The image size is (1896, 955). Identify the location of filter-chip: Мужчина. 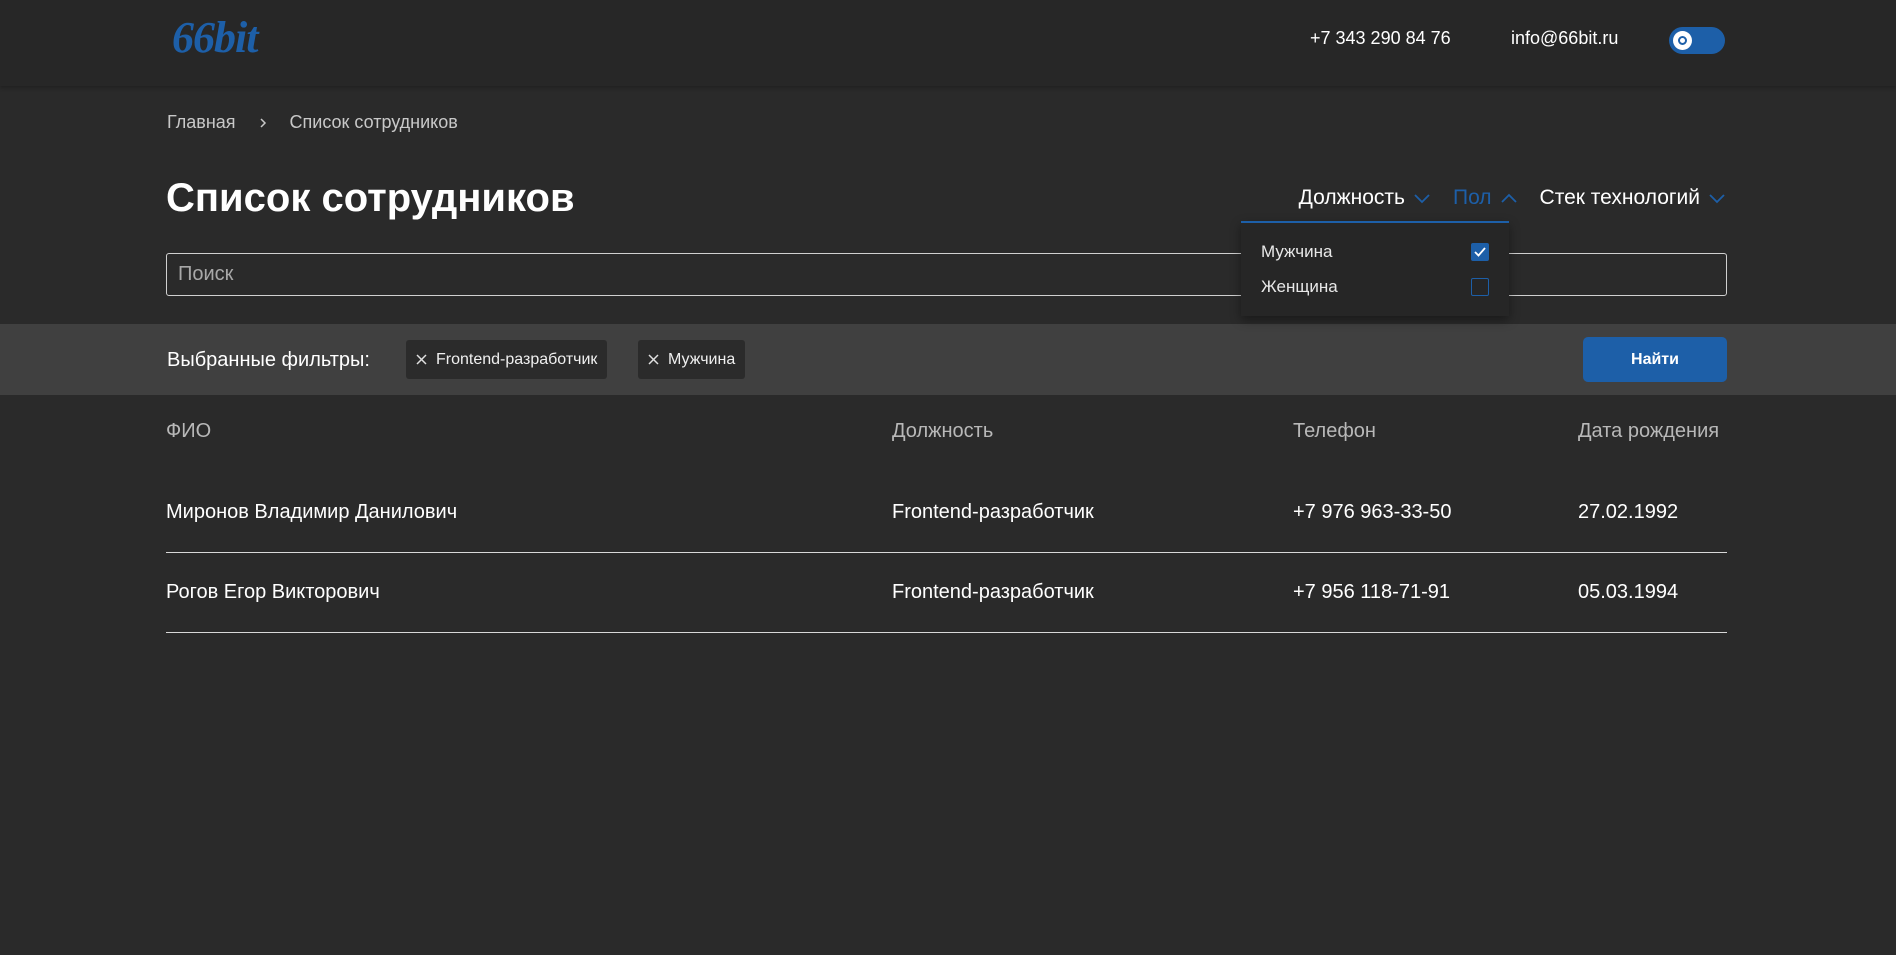
(692, 359).